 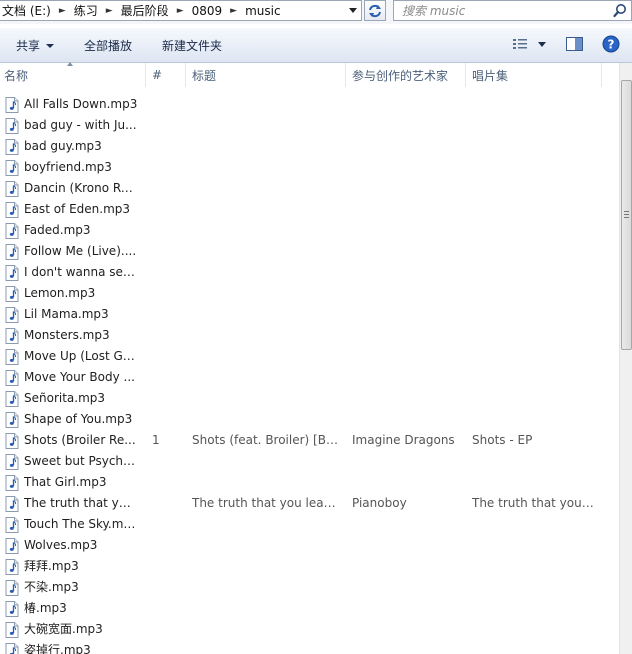 What do you see at coordinates (353, 10) in the screenshot?
I see `address-dropdown-button` at bounding box center [353, 10].